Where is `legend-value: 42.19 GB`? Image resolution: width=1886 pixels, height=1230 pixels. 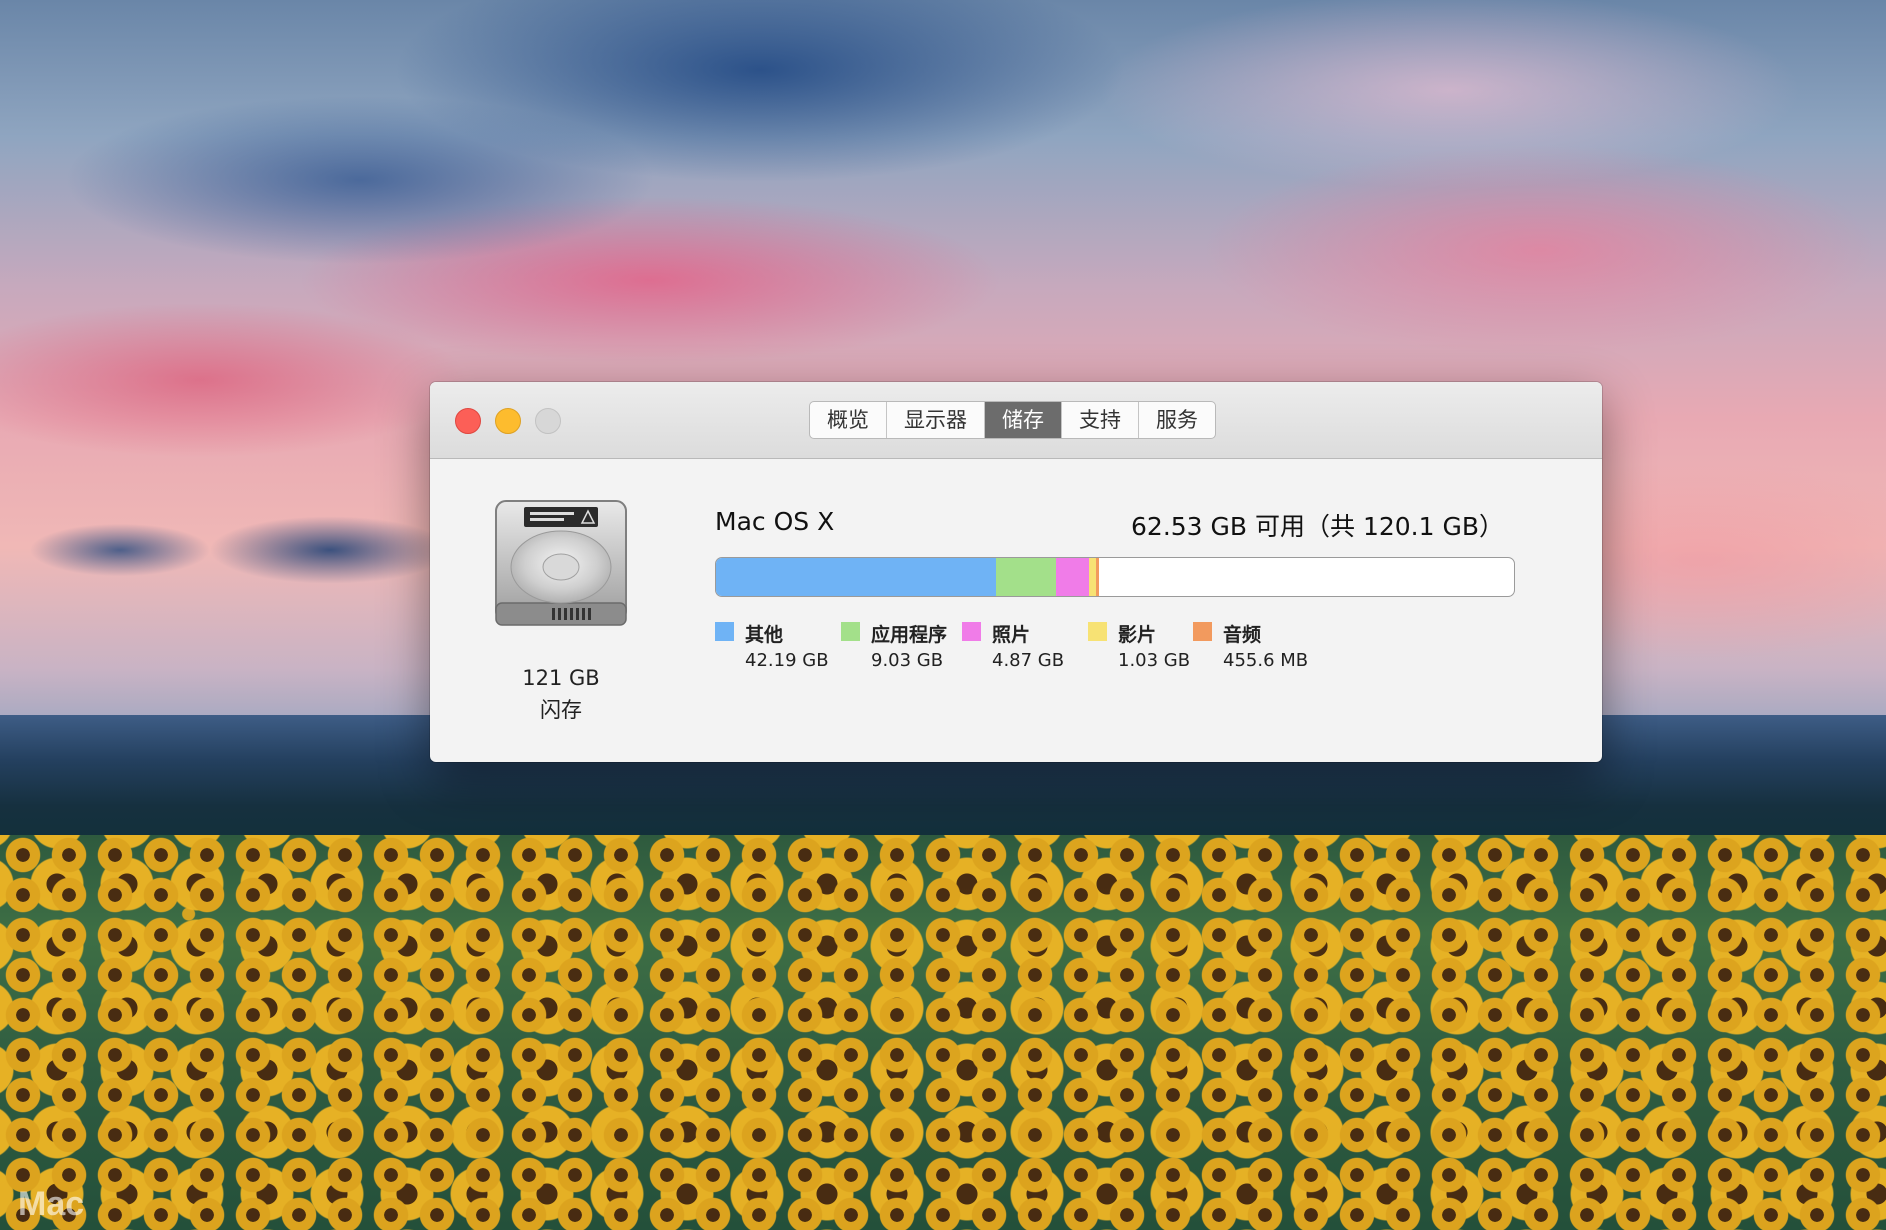 legend-value: 42.19 GB is located at coordinates (787, 660).